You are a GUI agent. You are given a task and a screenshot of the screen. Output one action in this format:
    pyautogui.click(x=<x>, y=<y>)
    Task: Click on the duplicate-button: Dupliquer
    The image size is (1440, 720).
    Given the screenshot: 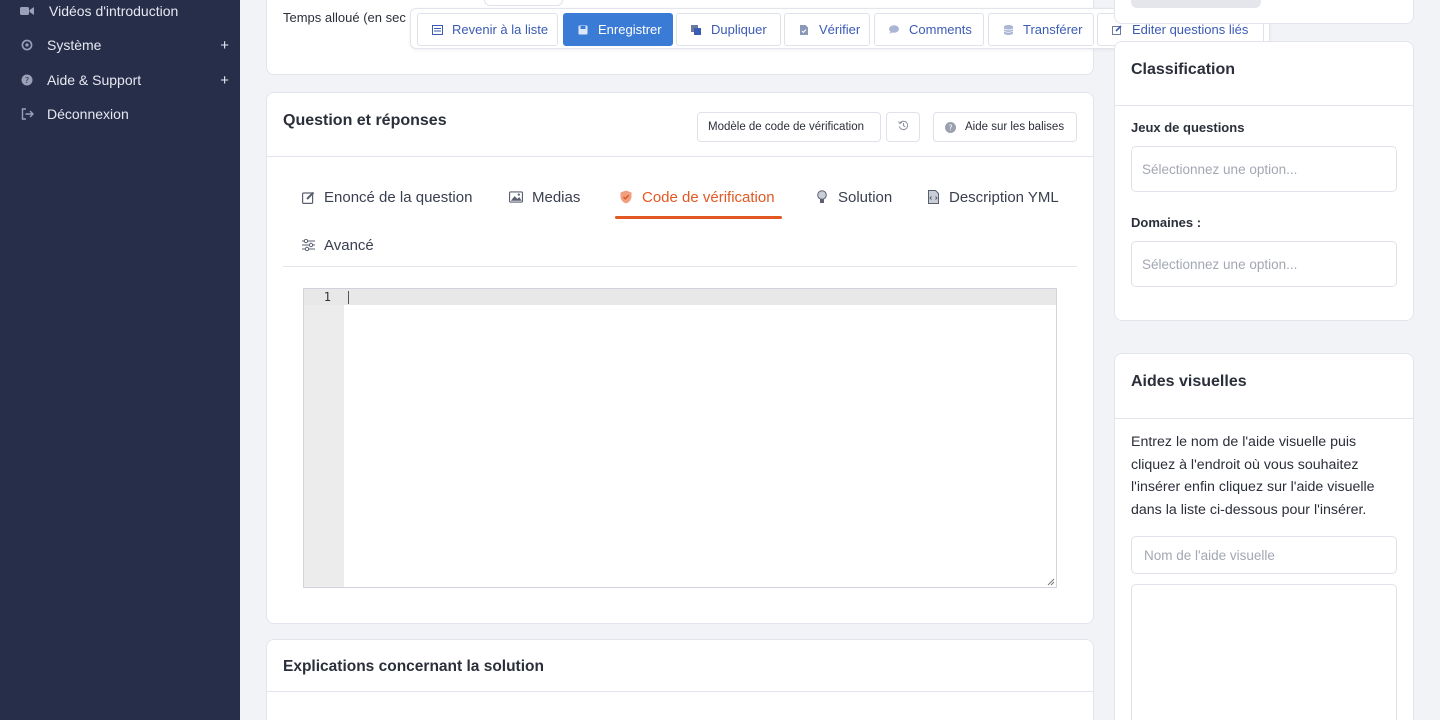 What is the action you would take?
    pyautogui.click(x=728, y=29)
    